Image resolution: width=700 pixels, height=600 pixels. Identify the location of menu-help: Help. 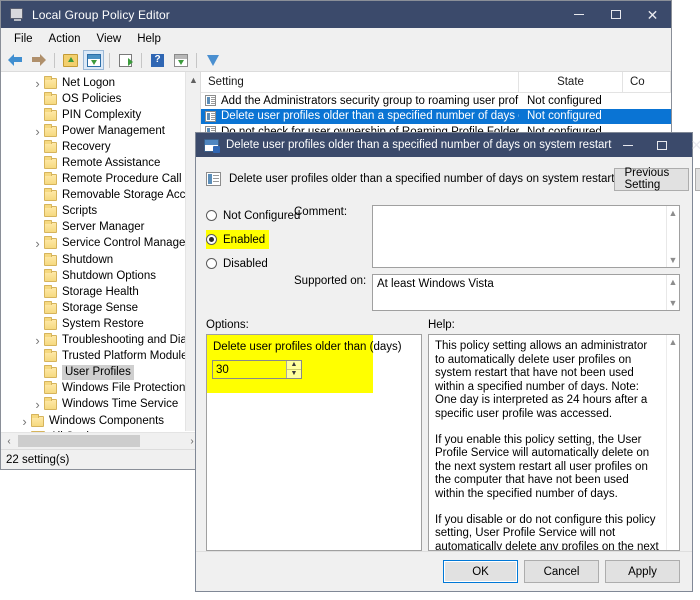
(149, 39).